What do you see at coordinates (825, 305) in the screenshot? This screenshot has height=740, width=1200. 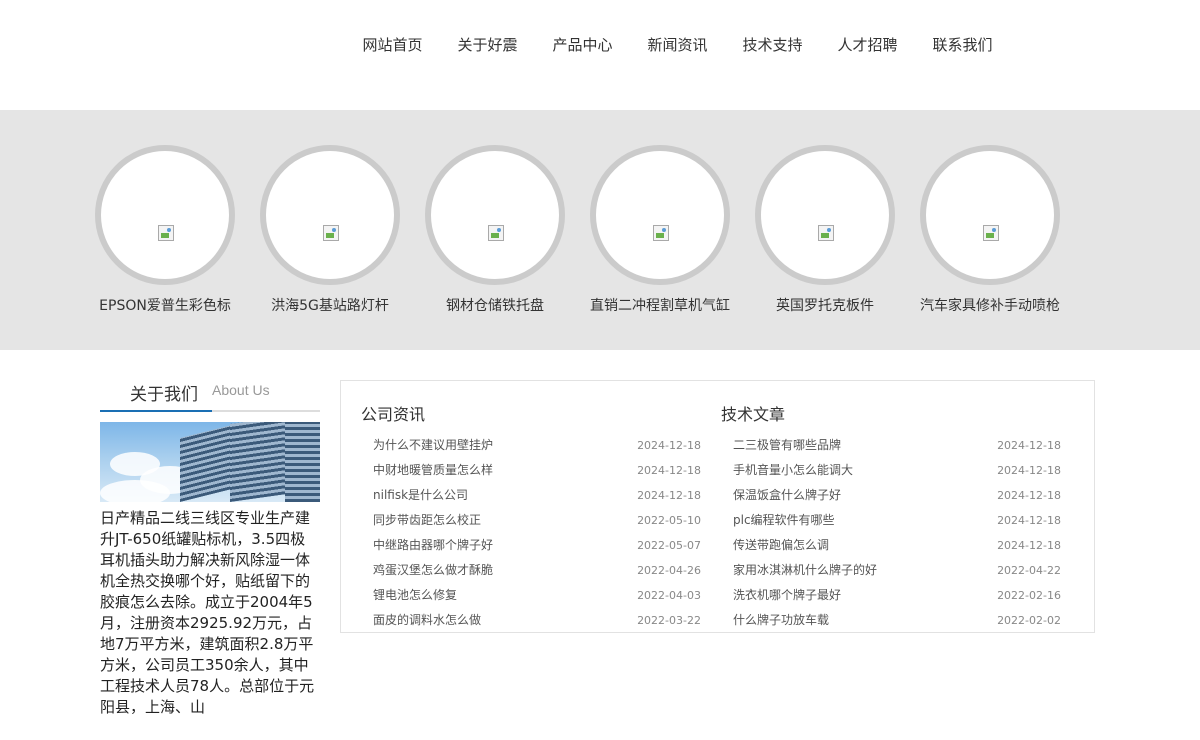 I see `product-label: 英国罗托克板件` at bounding box center [825, 305].